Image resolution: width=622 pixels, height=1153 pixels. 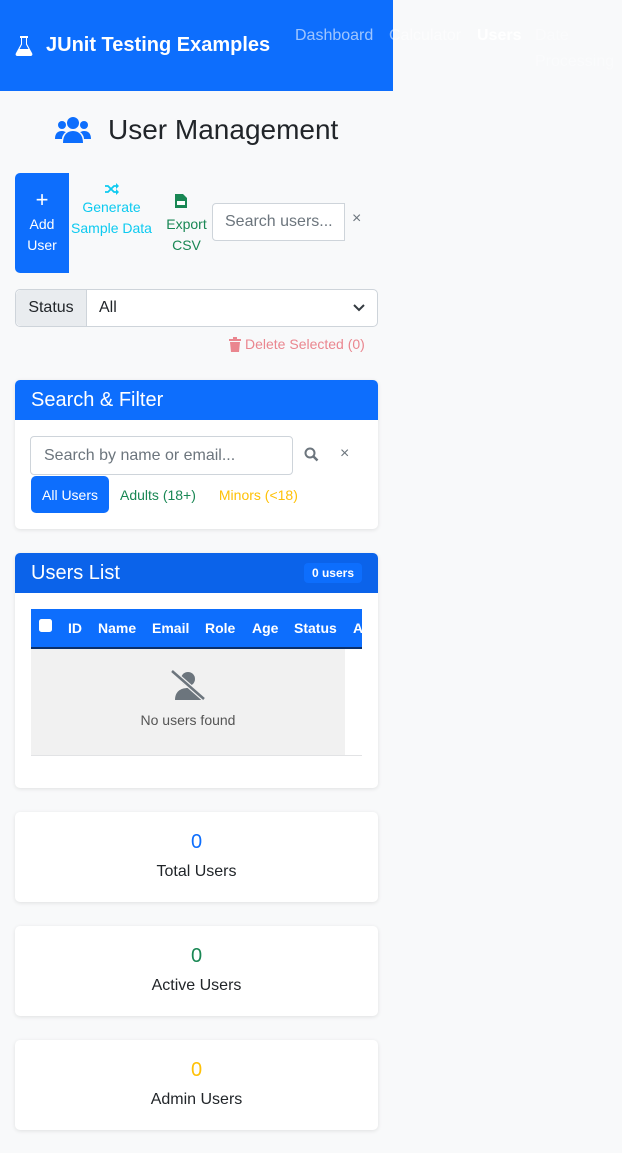 What do you see at coordinates (170, 628) in the screenshot?
I see `column-header-email: Email` at bounding box center [170, 628].